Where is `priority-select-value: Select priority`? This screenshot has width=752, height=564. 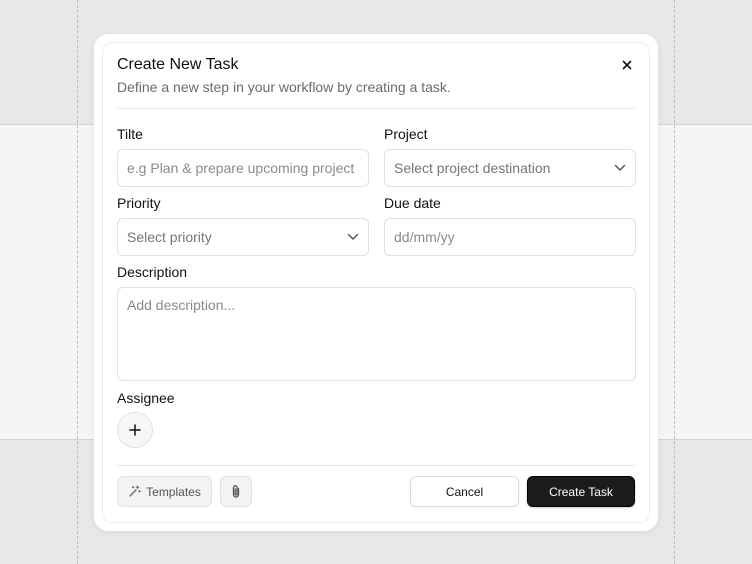
priority-select-value: Select priority is located at coordinates (169, 237).